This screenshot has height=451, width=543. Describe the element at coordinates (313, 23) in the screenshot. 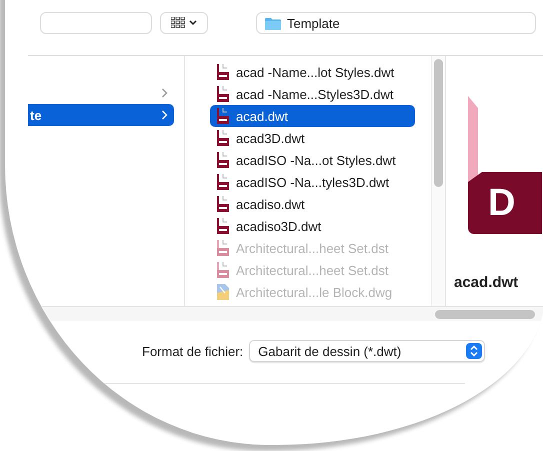

I see `location-label: Template` at that location.